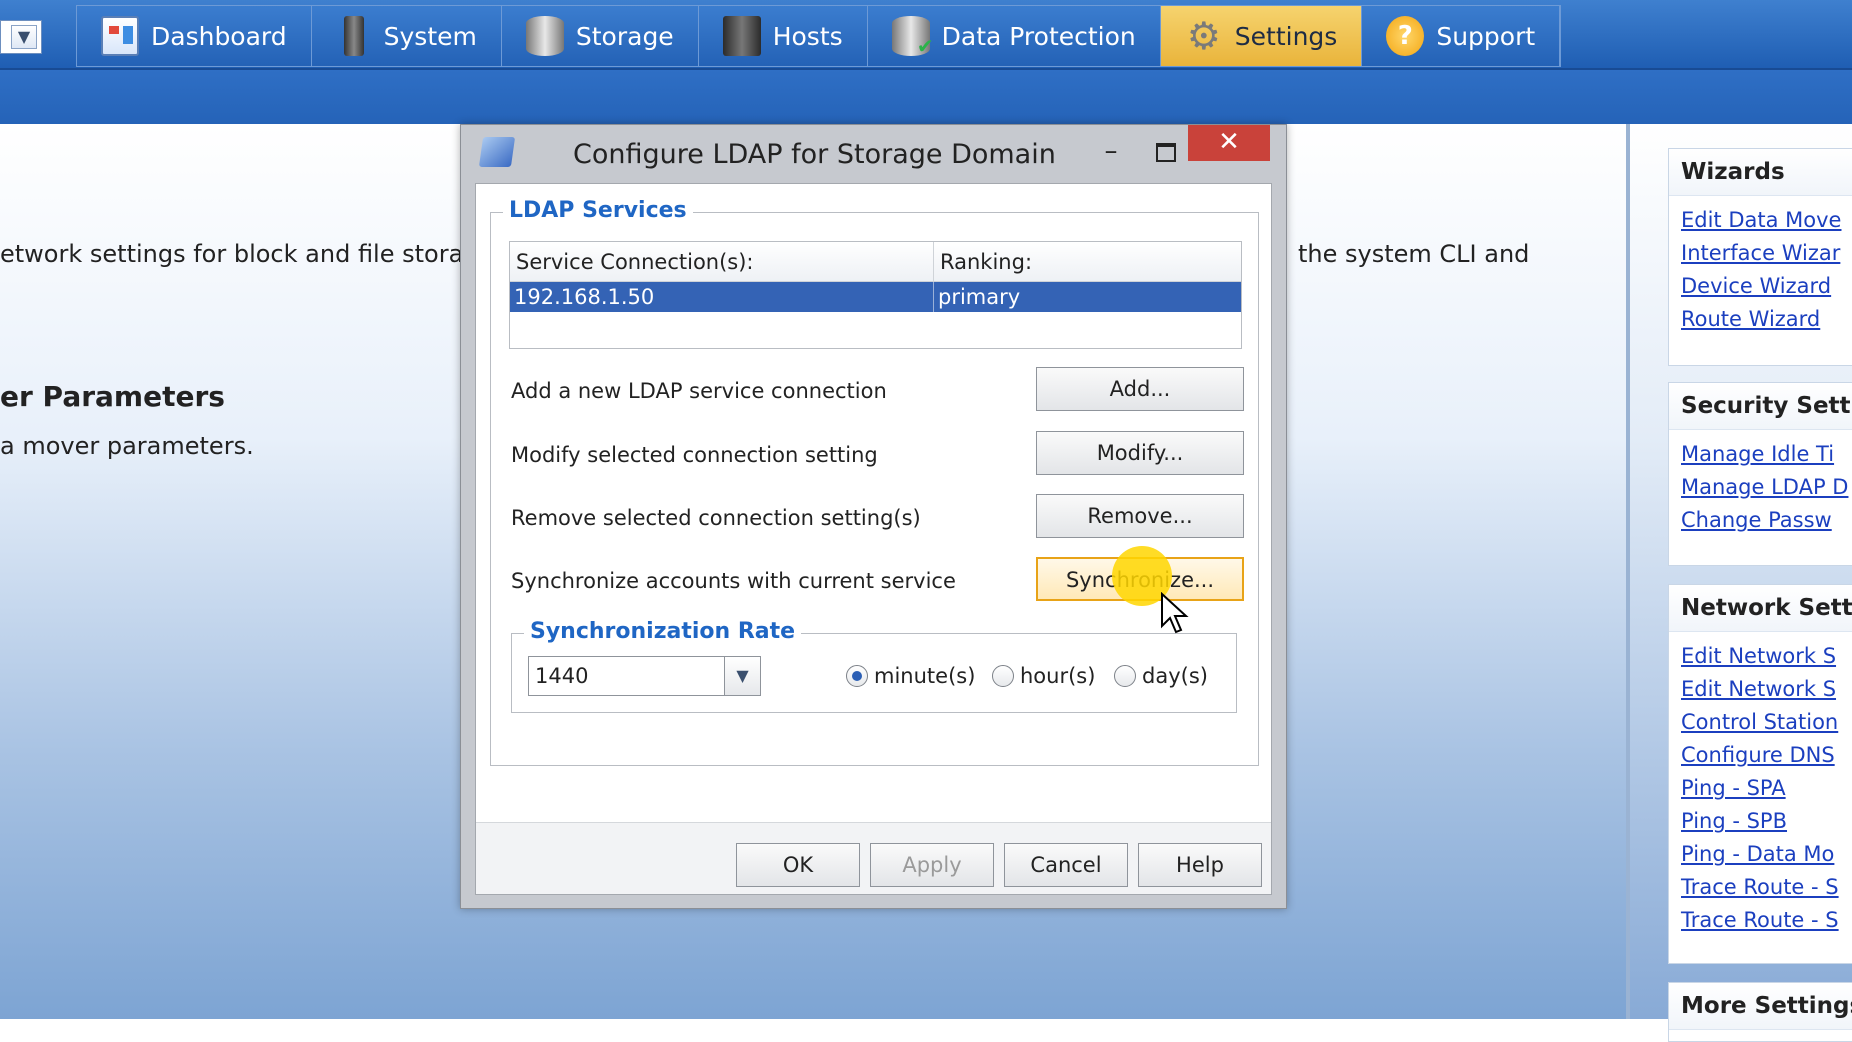 This screenshot has height=1042, width=1852. What do you see at coordinates (716, 518) in the screenshot?
I see `remove-connection-label: Remove selected connection setting(s)` at bounding box center [716, 518].